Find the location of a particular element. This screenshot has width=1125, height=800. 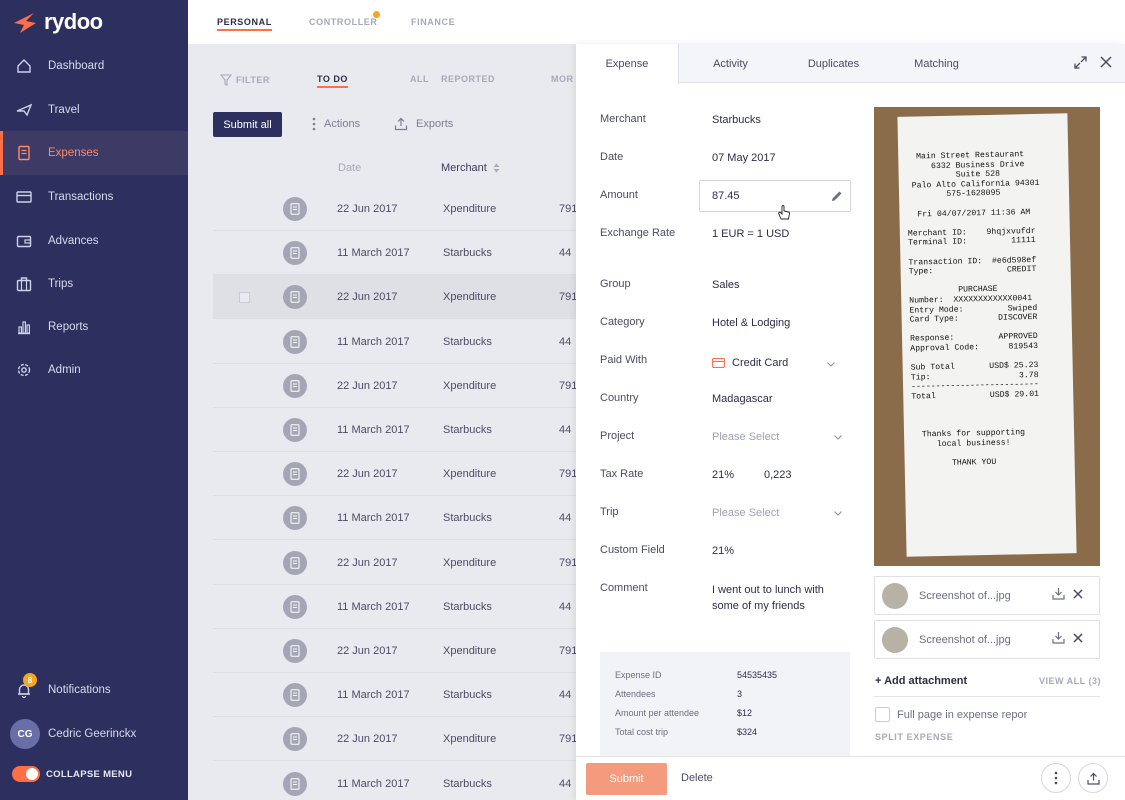

sidebar-item-label: Transactions is located at coordinates (81, 197).